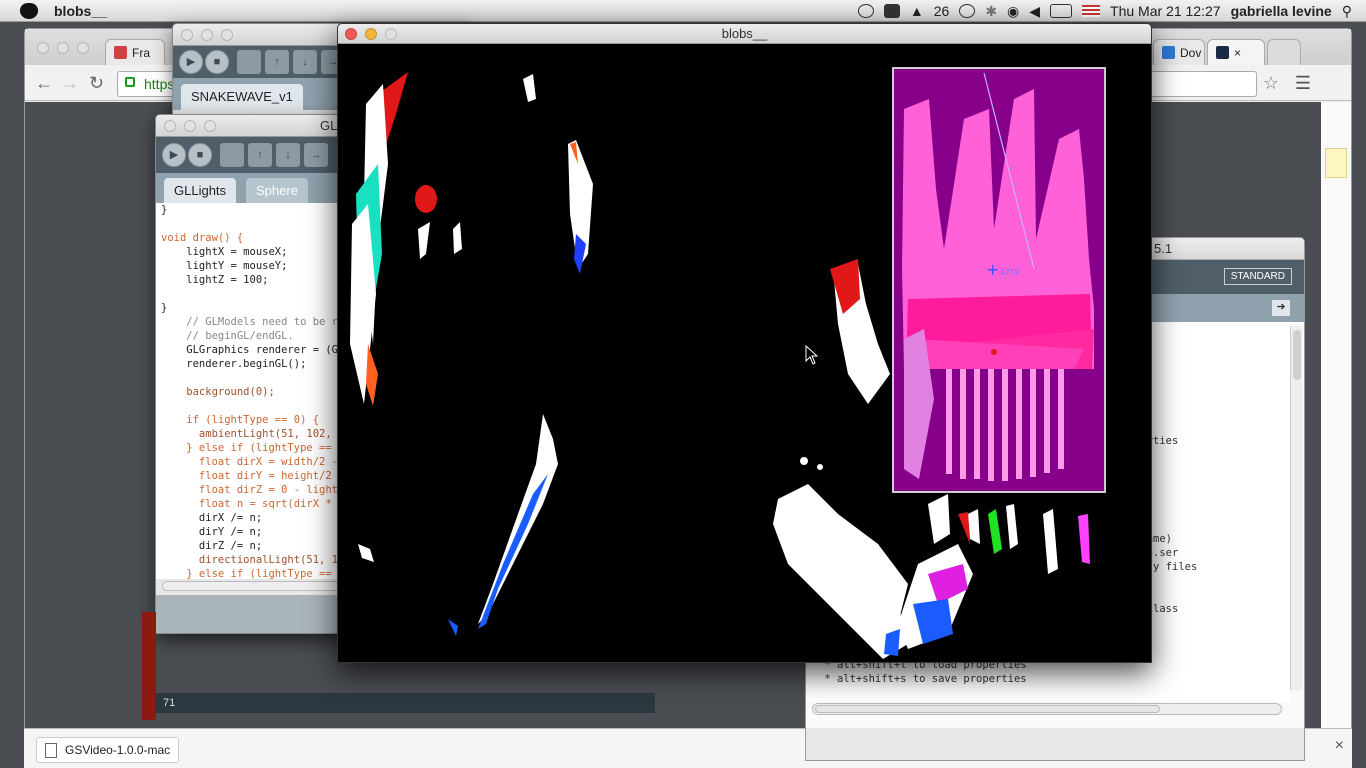 Image resolution: width=1366 pixels, height=768 pixels. What do you see at coordinates (891, 11) in the screenshot?
I see `evernote-icon` at bounding box center [891, 11].